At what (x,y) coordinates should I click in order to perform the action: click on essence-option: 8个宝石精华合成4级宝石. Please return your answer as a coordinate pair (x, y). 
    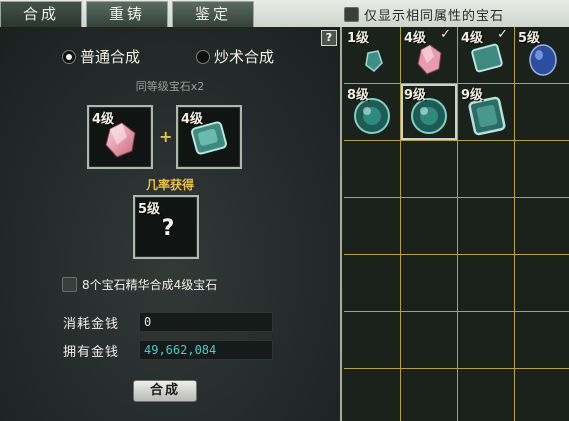
    Looking at the image, I should click on (139, 284).